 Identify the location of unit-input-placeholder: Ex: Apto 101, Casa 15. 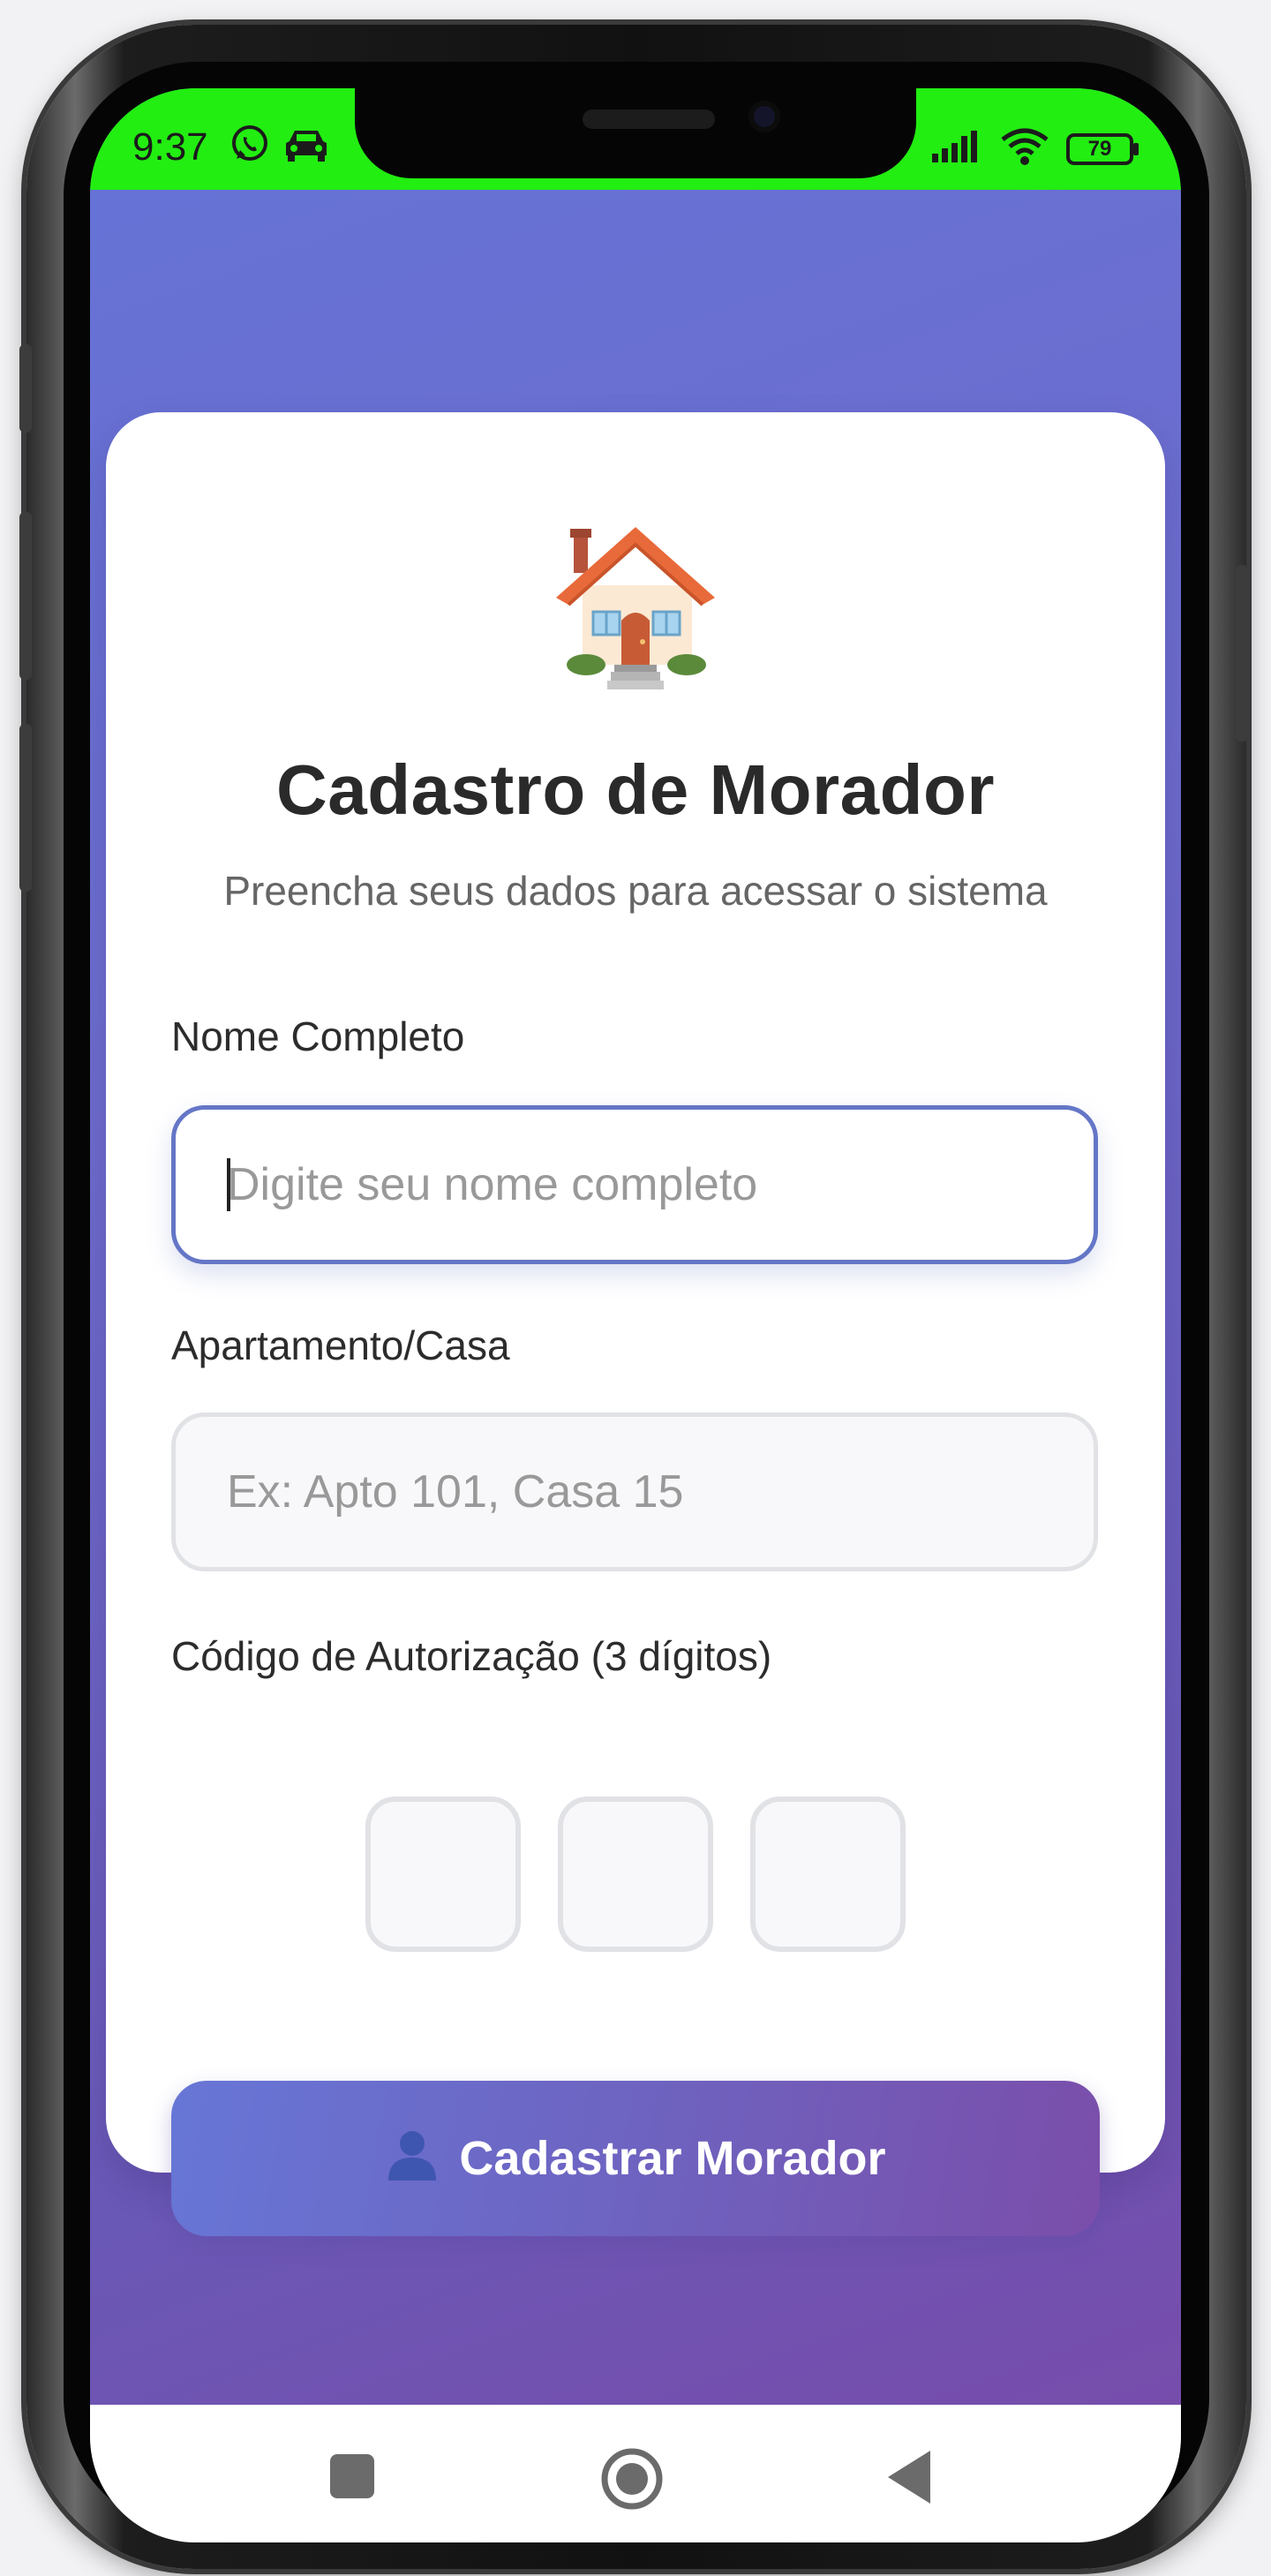
(456, 1492).